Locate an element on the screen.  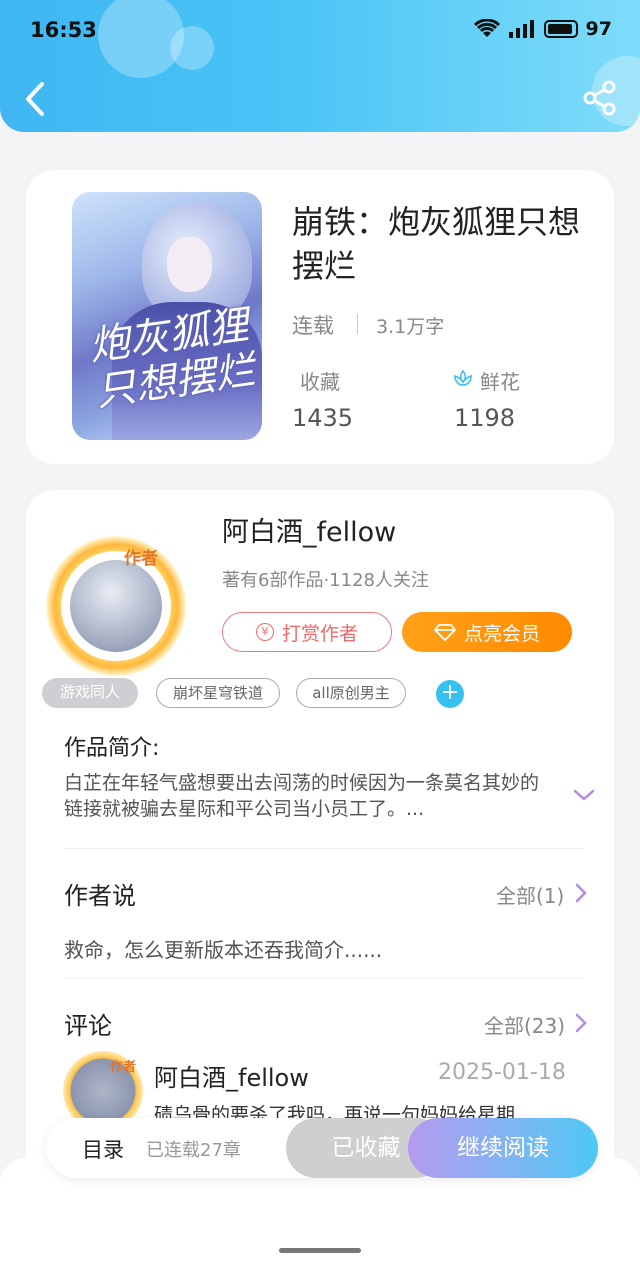
table-of-contents-button: 目录 is located at coordinates (103, 1149).